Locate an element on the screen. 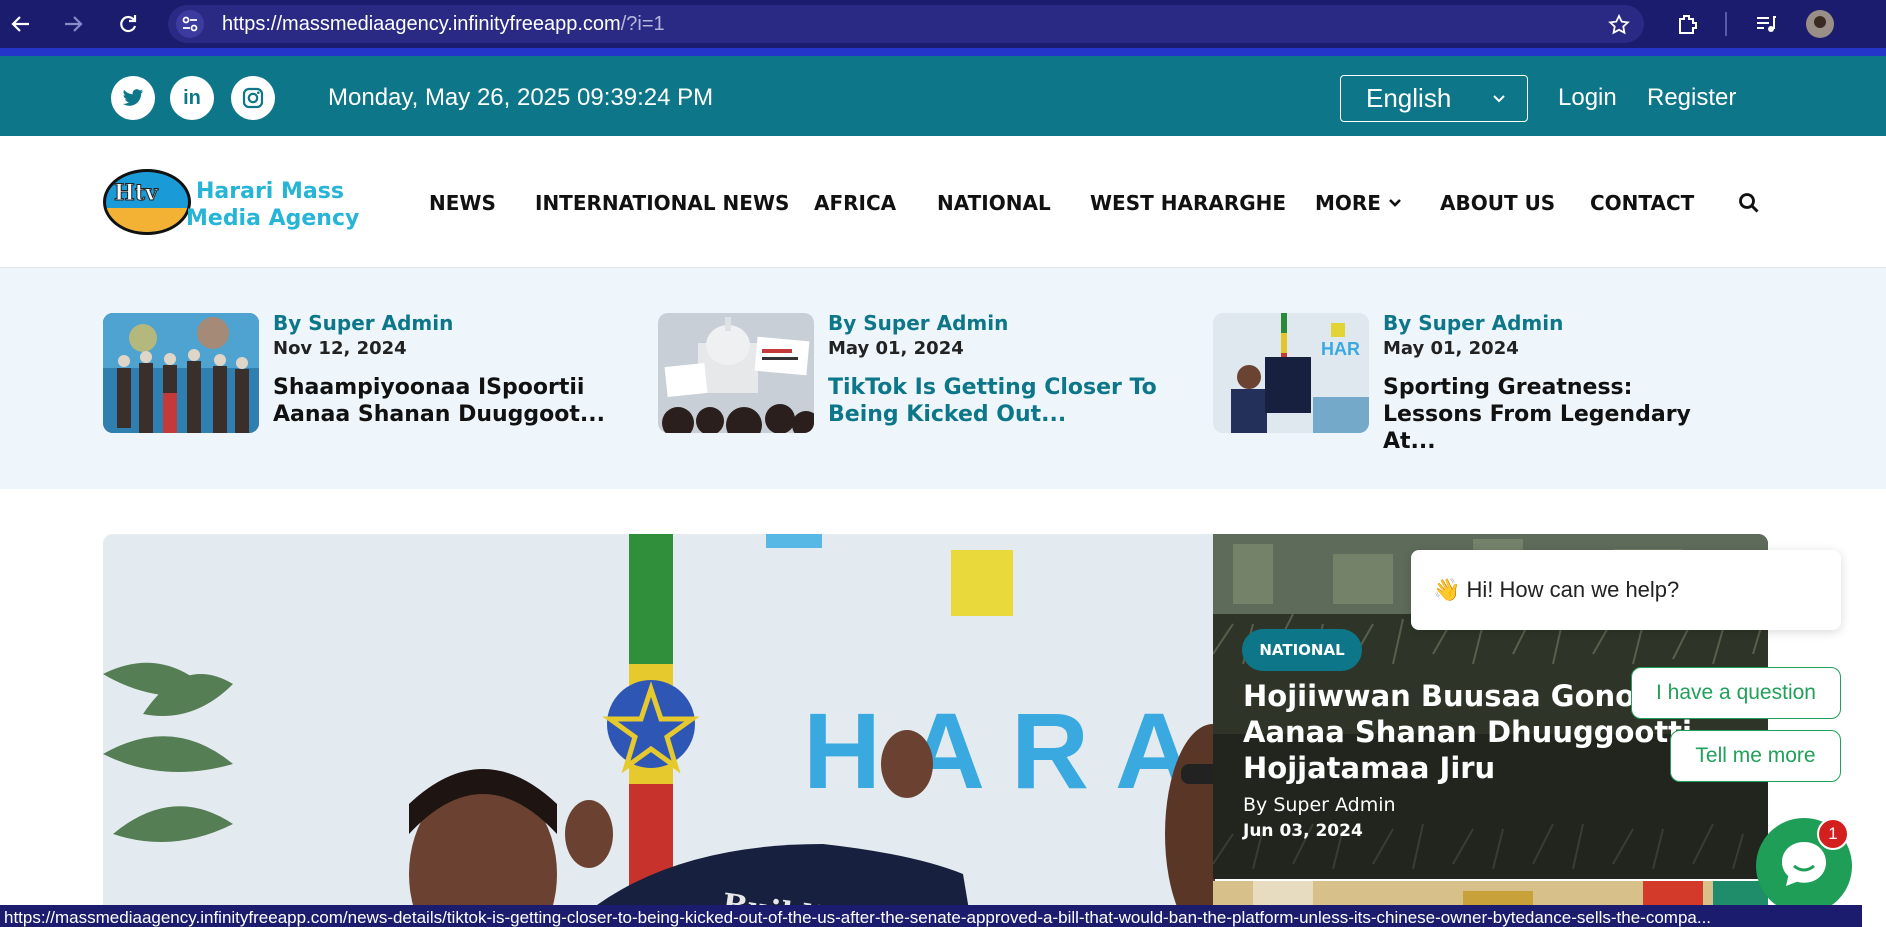  instagram-icon is located at coordinates (253, 98).